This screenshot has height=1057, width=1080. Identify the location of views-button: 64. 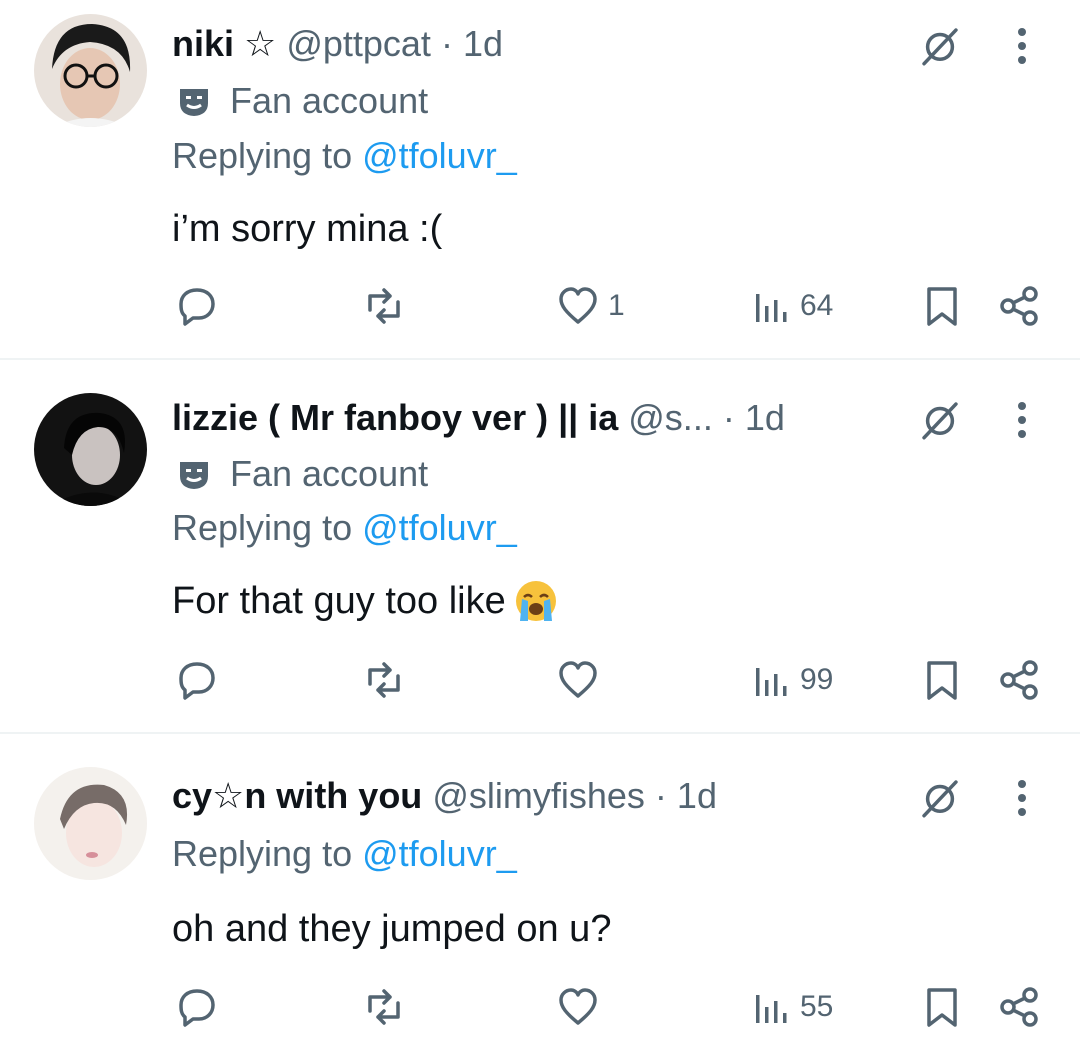
(790, 306).